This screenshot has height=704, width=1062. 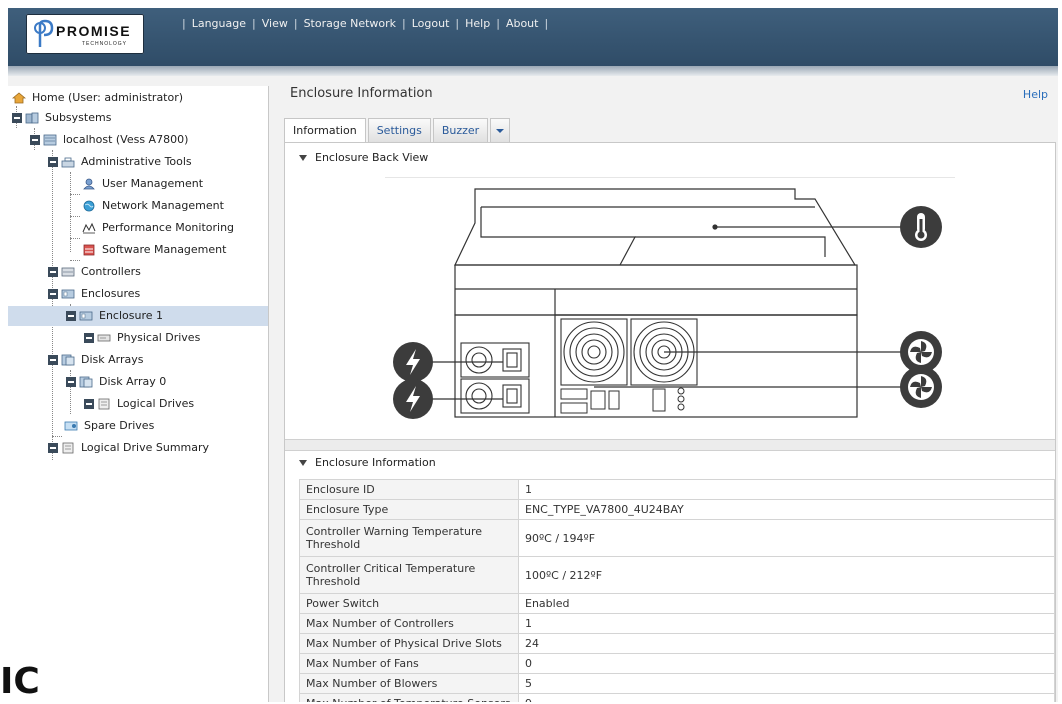 What do you see at coordinates (1035, 94) in the screenshot?
I see `help-link: Help` at bounding box center [1035, 94].